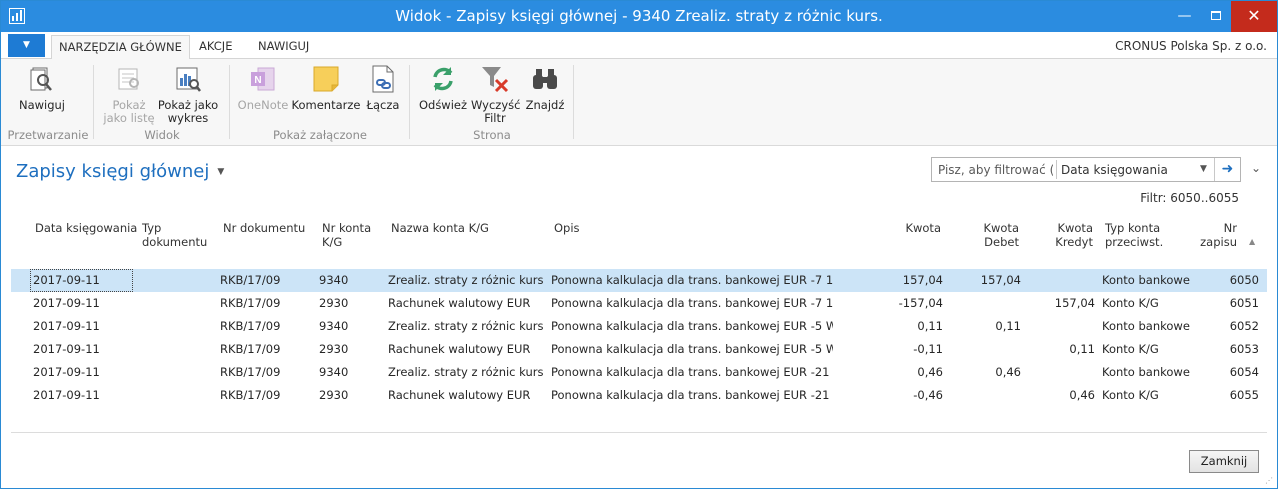  I want to click on column-header-nr-zapisu: Nr zapisu, so click(1214, 235).